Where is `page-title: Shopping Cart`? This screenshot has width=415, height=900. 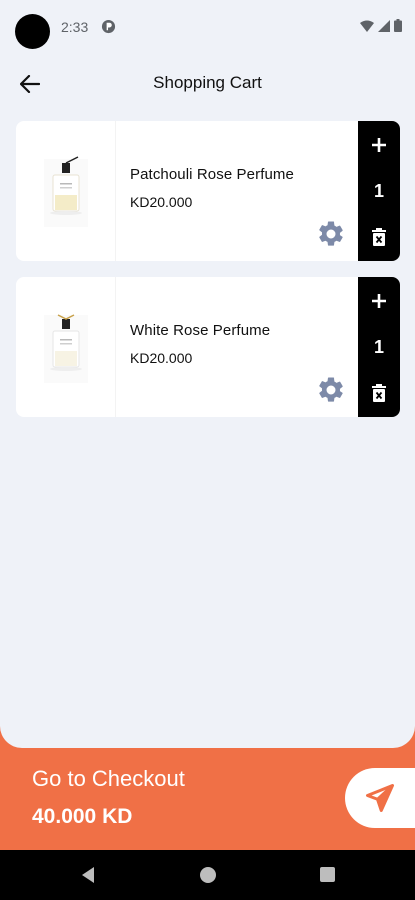
page-title: Shopping Cart is located at coordinates (207, 82).